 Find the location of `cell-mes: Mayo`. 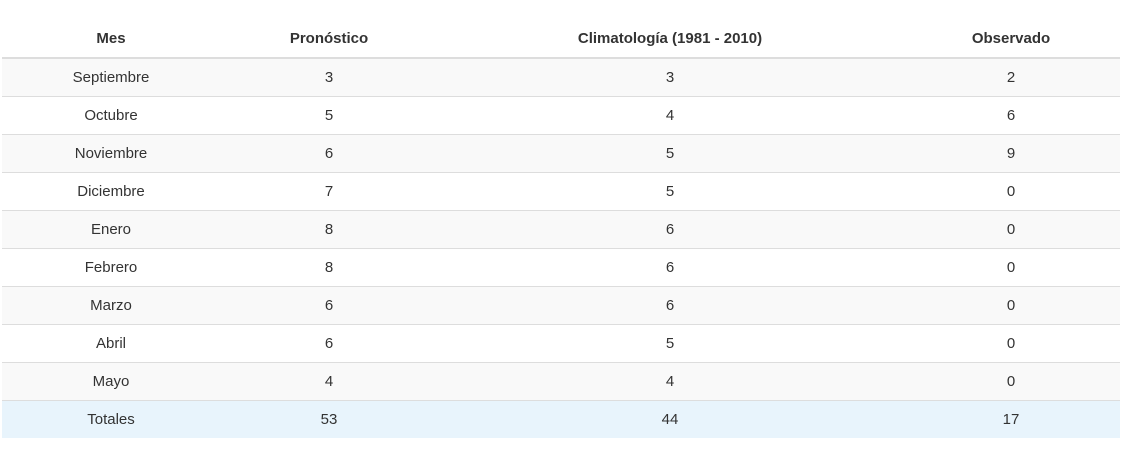

cell-mes: Mayo is located at coordinates (111, 381).